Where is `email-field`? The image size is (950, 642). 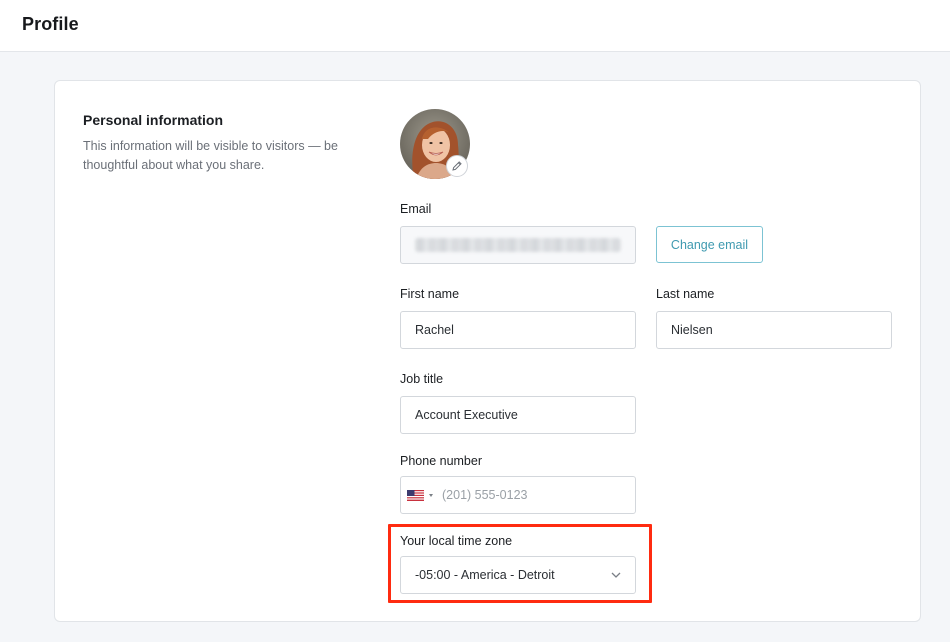 email-field is located at coordinates (518, 245).